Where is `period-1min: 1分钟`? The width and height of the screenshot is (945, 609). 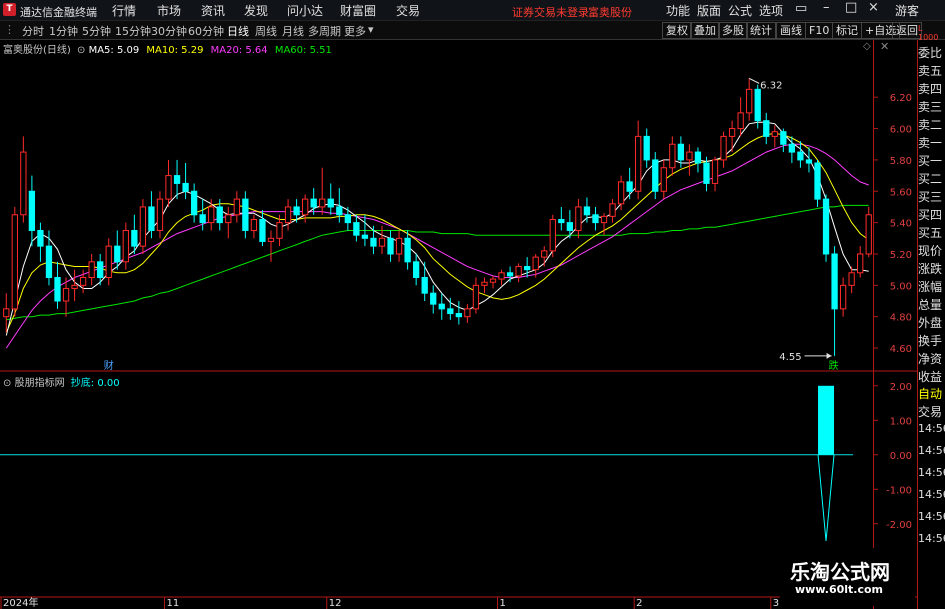
period-1min: 1分钟 is located at coordinates (63, 31).